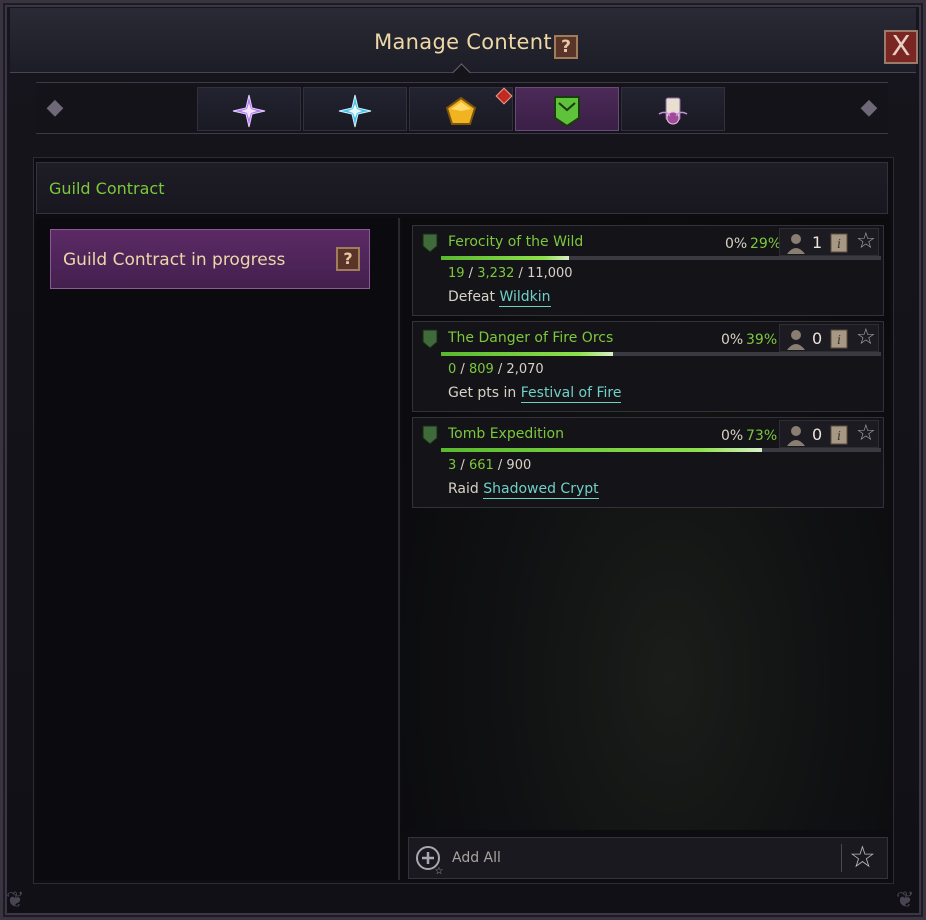 Image resolution: width=926 pixels, height=920 pixels. I want to click on title-bar: Manage Content ? X, so click(464, 40).